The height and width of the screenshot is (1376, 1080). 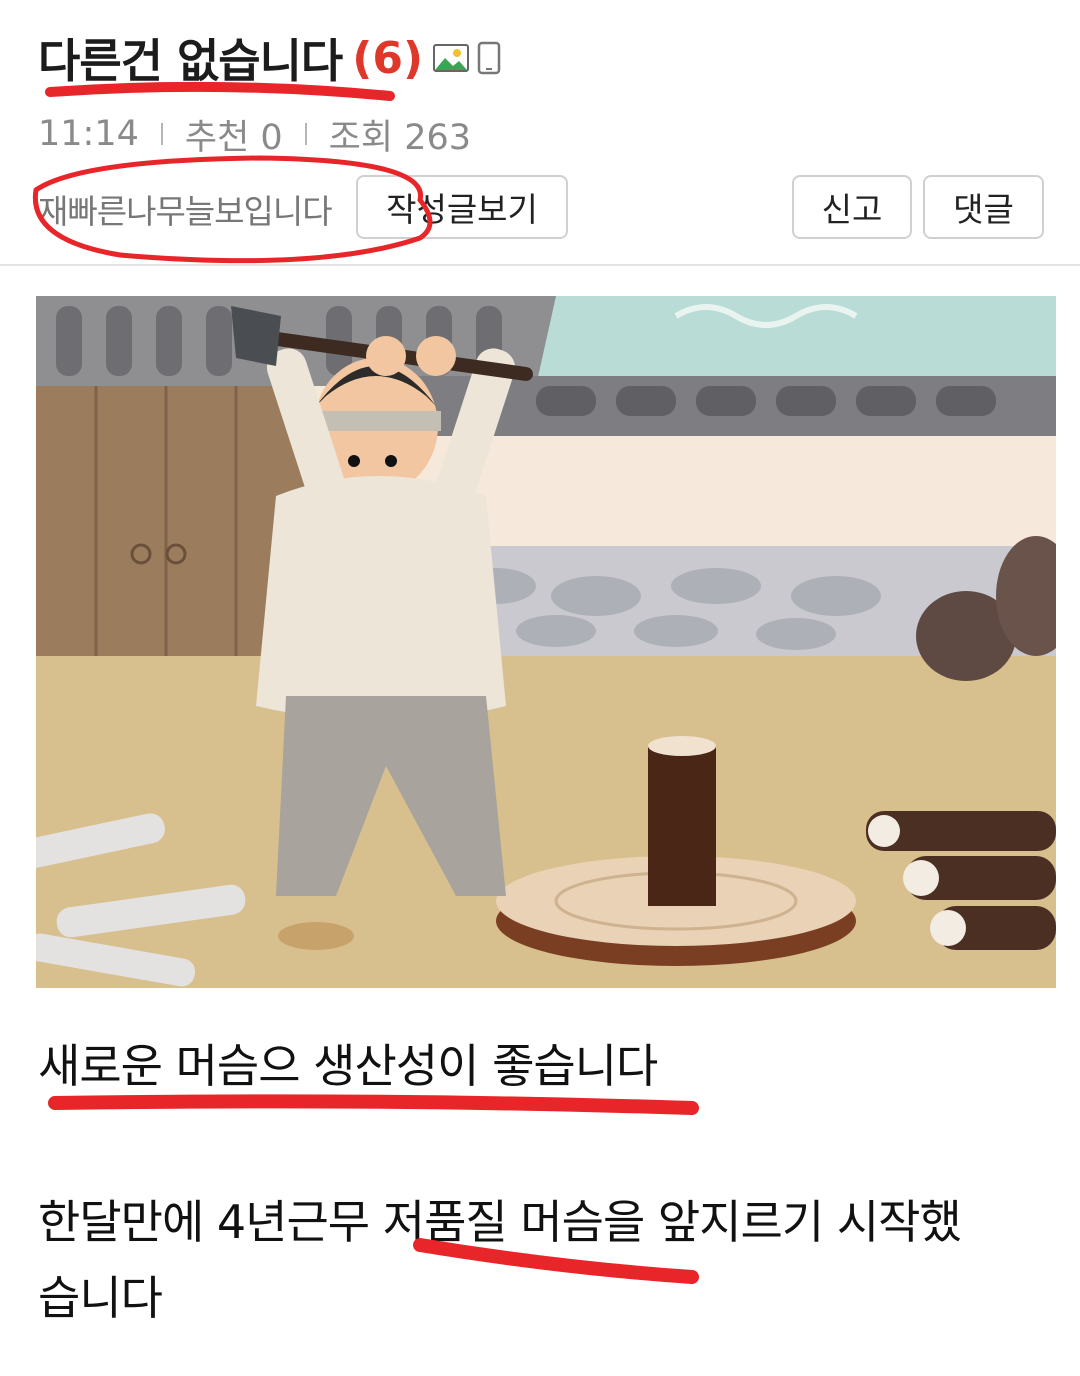 I want to click on mobile-icon, so click(x=489, y=58).